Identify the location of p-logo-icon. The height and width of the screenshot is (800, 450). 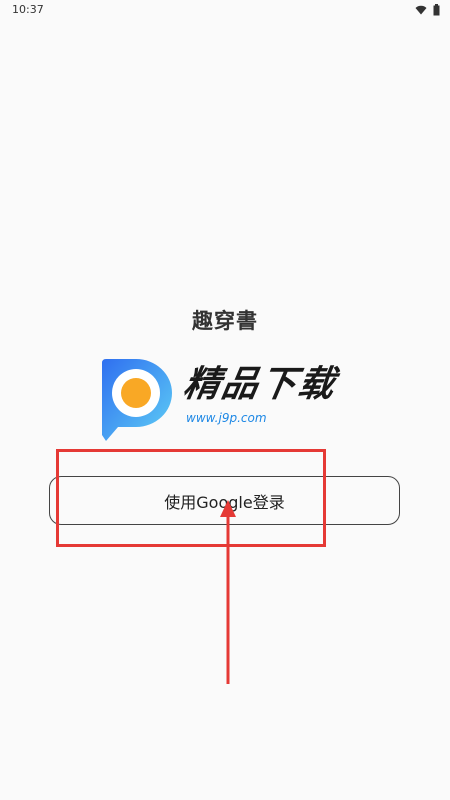
(137, 400).